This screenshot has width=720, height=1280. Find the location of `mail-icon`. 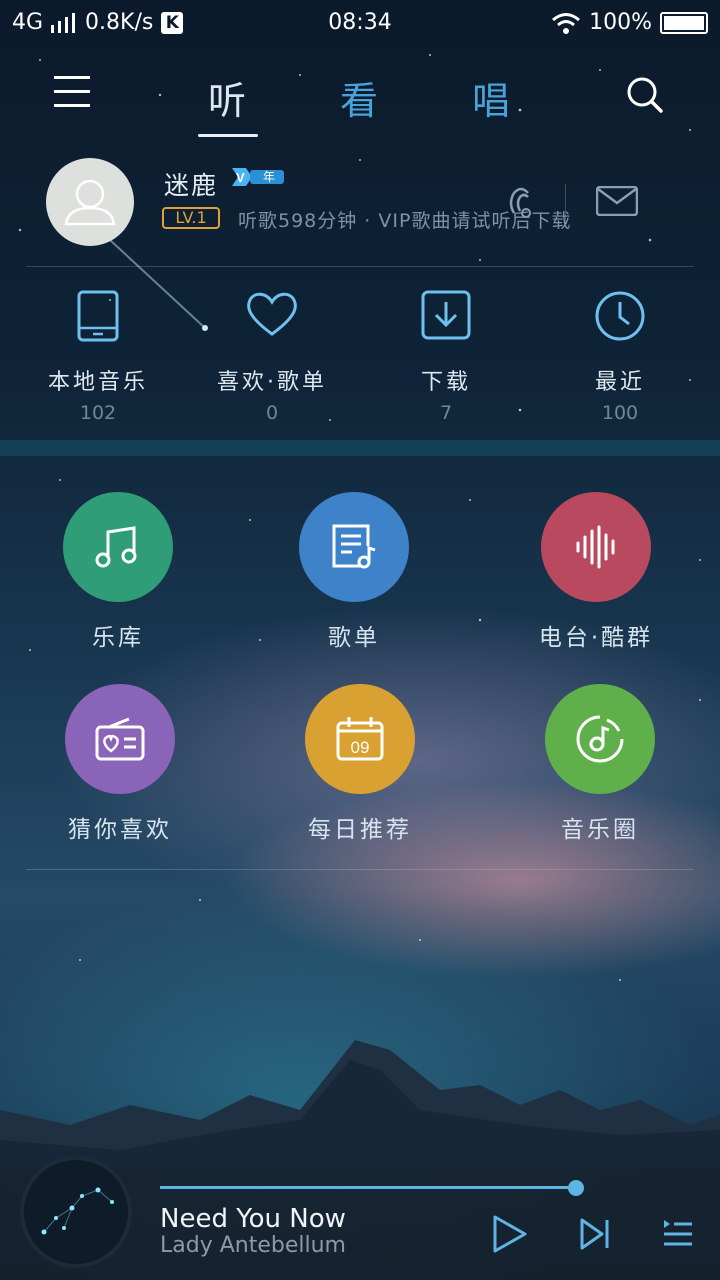

mail-icon is located at coordinates (617, 201).